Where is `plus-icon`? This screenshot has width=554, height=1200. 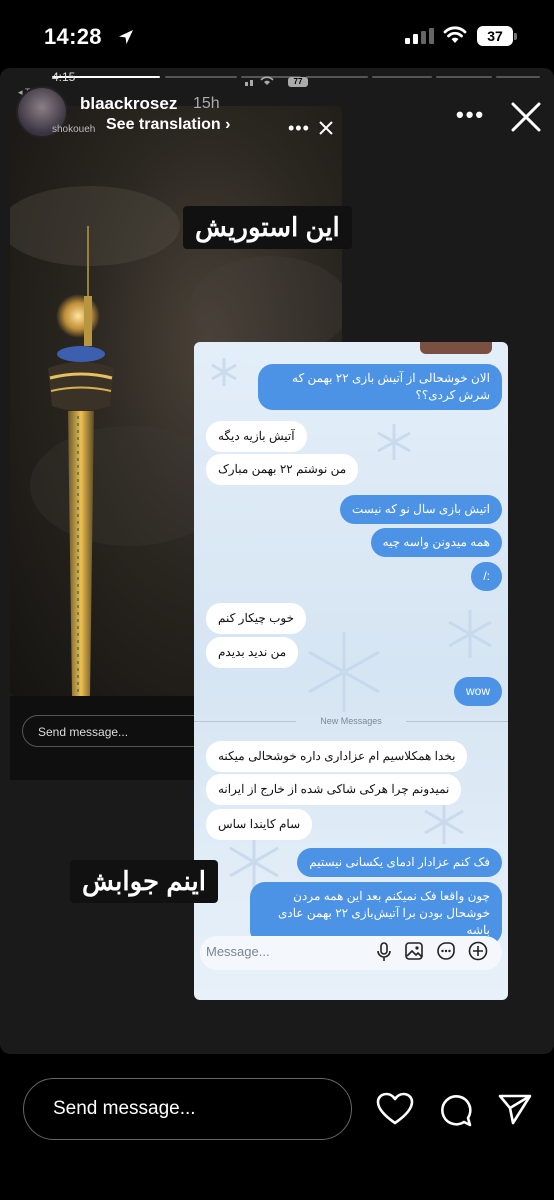 plus-icon is located at coordinates (478, 951).